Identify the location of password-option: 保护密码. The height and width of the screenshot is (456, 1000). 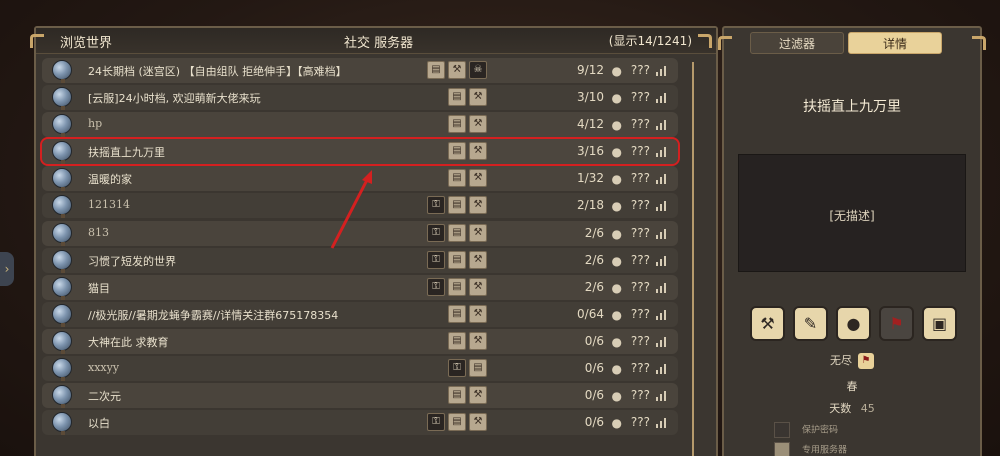
(806, 430).